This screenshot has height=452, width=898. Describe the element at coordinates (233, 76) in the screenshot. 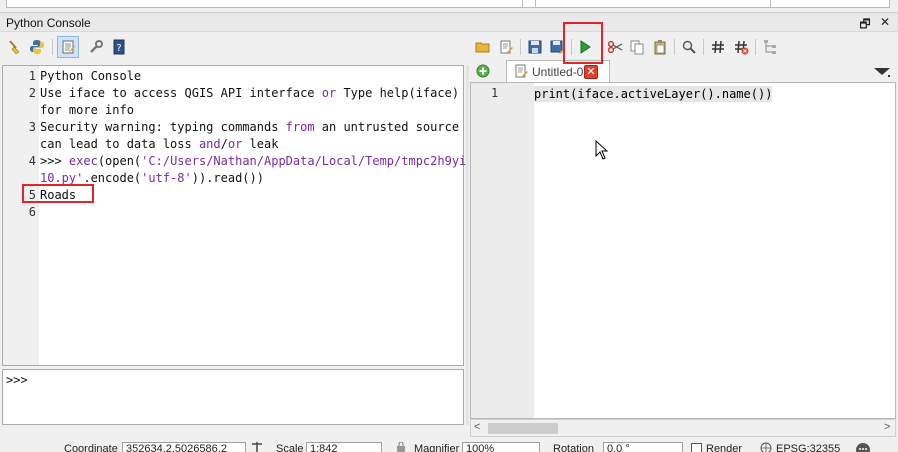

I see `console-line: 1 Python Console` at that location.